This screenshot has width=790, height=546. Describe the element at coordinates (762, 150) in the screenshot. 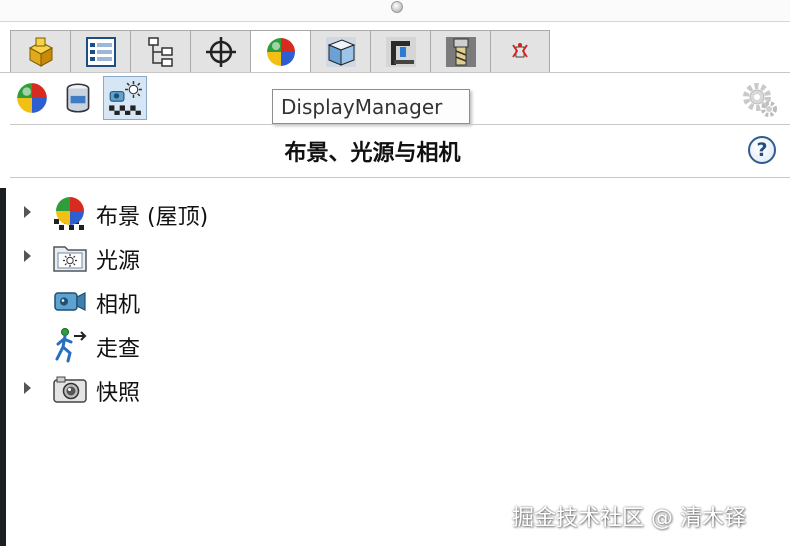

I see `help-icon: ?` at that location.